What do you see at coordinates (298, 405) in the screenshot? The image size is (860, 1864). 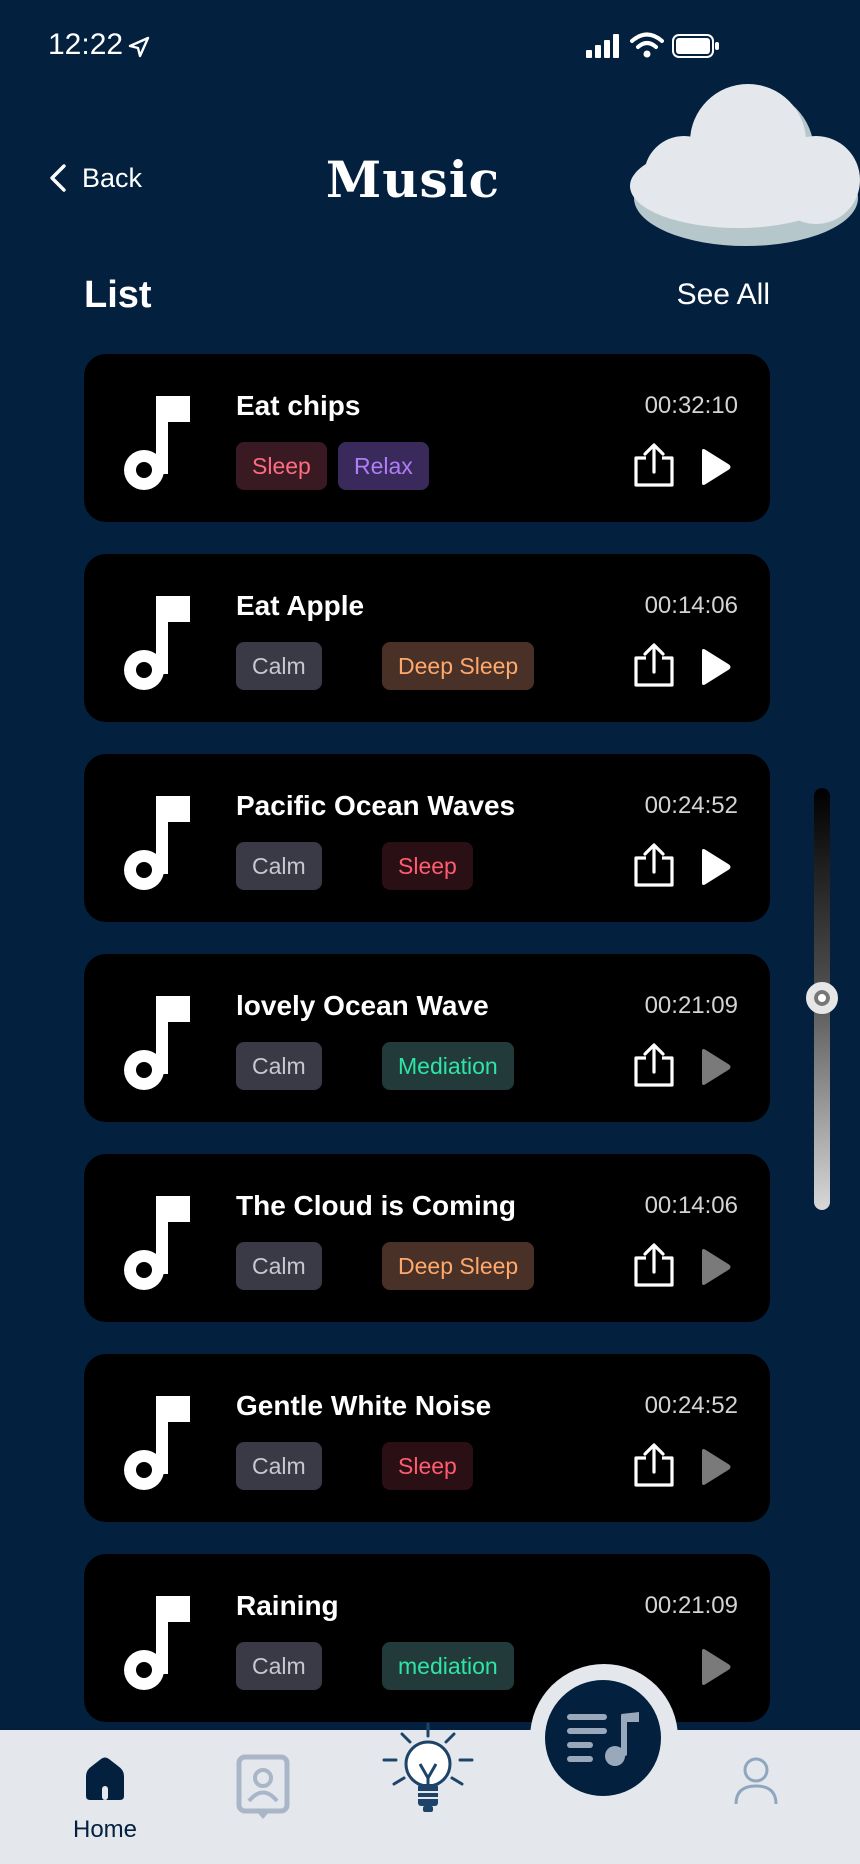 I see `track-title: Eat chips` at bounding box center [298, 405].